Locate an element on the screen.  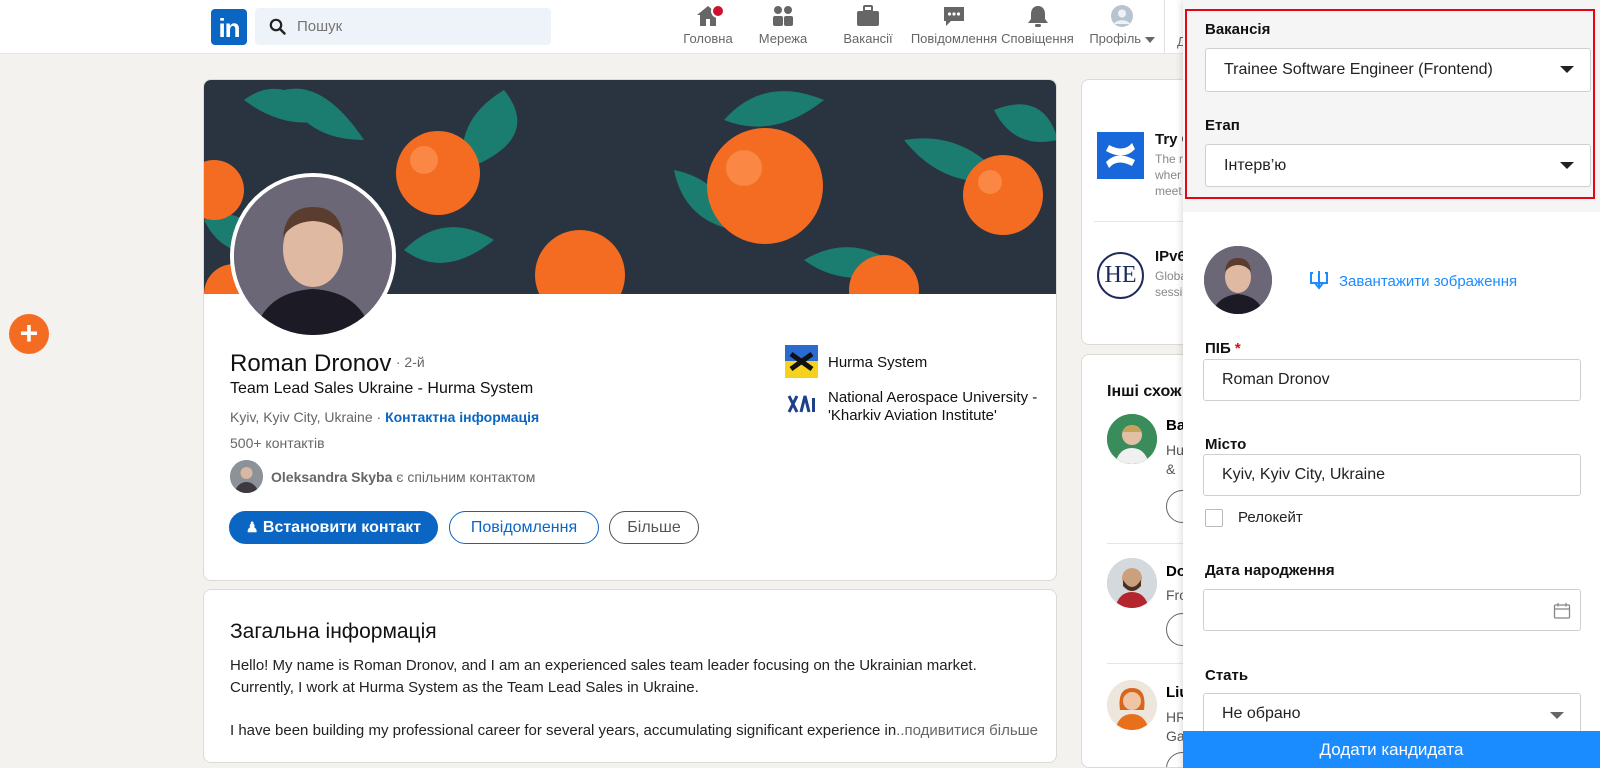
search-box is located at coordinates (403, 26).